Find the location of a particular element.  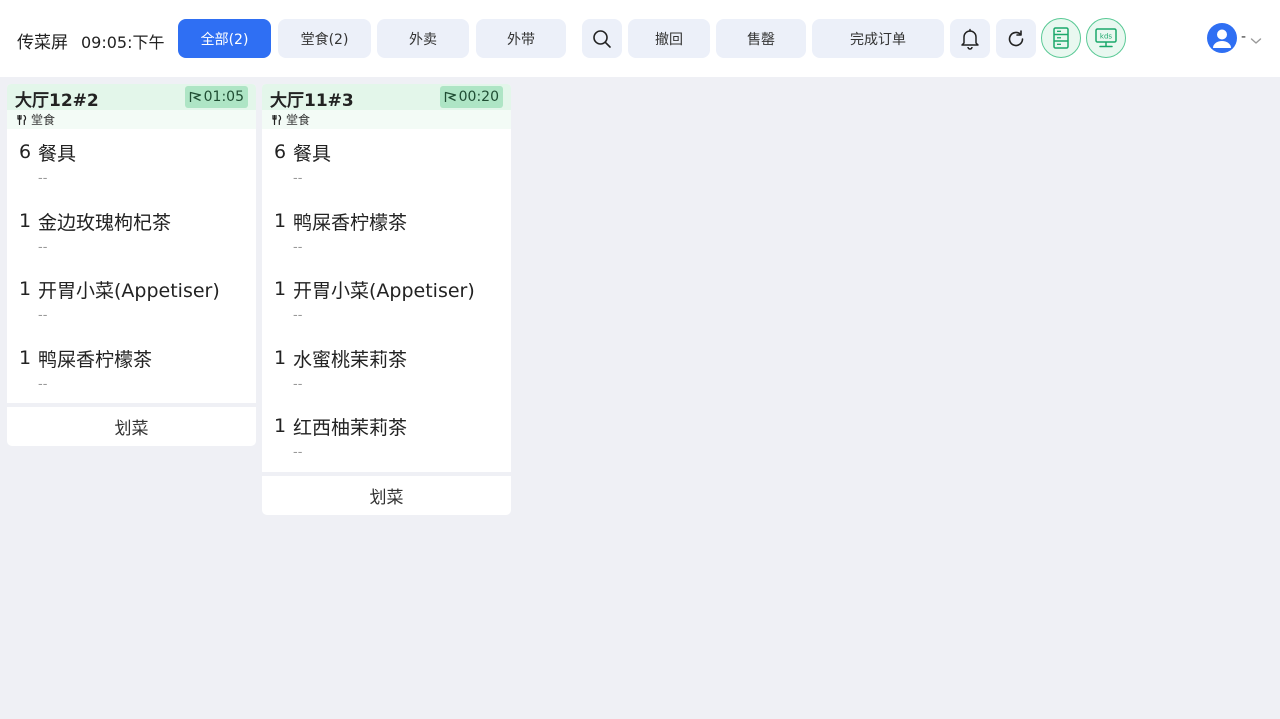

undo-button: 撤回 is located at coordinates (669, 38).